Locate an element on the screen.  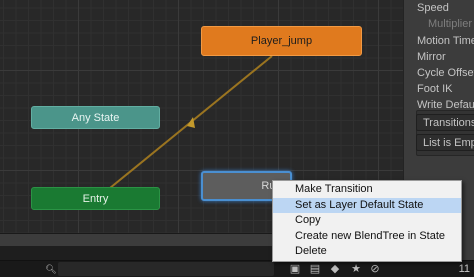
star-icon: ★ is located at coordinates (356, 269).